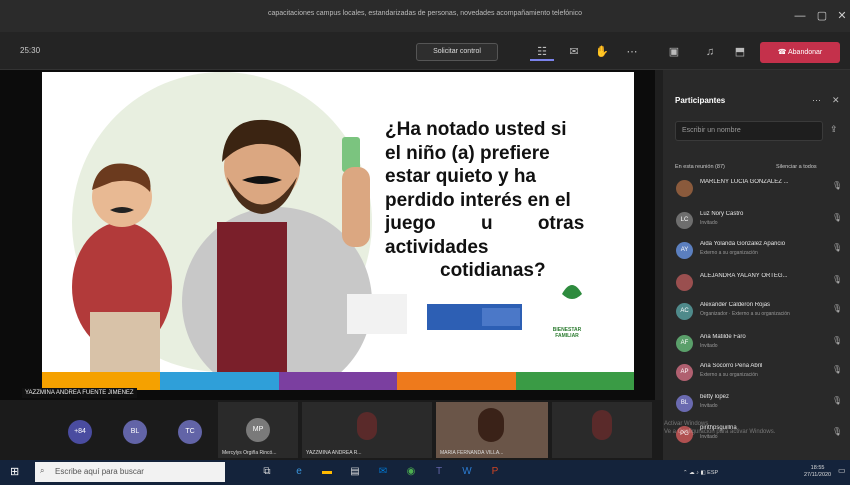 The width and height of the screenshot is (850, 485). Describe the element at coordinates (842, 470) in the screenshot. I see `notification-icon: ▭` at that location.